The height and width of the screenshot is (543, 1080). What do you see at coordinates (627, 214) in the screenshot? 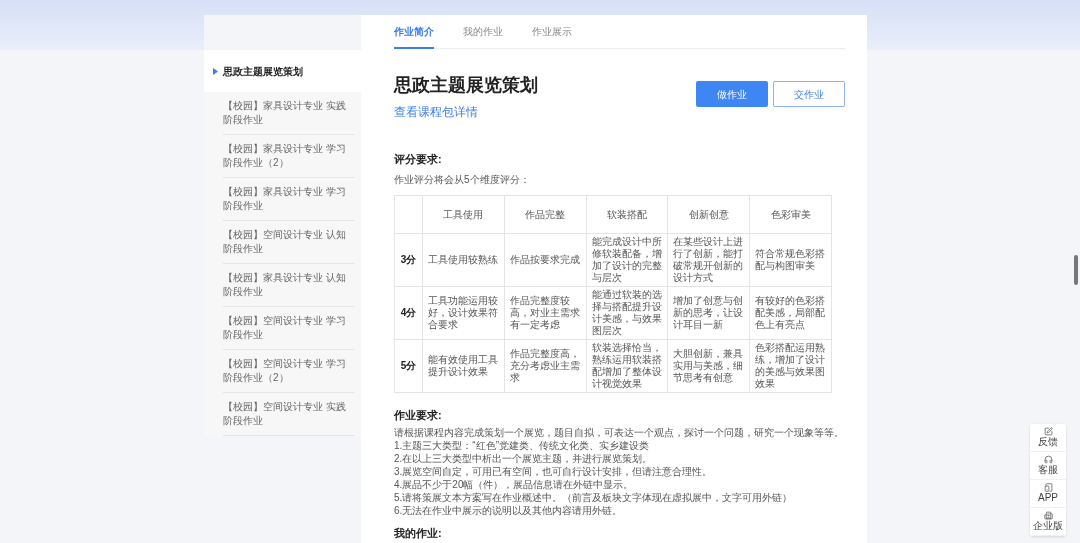
I see `column-header: 软装搭配` at bounding box center [627, 214].